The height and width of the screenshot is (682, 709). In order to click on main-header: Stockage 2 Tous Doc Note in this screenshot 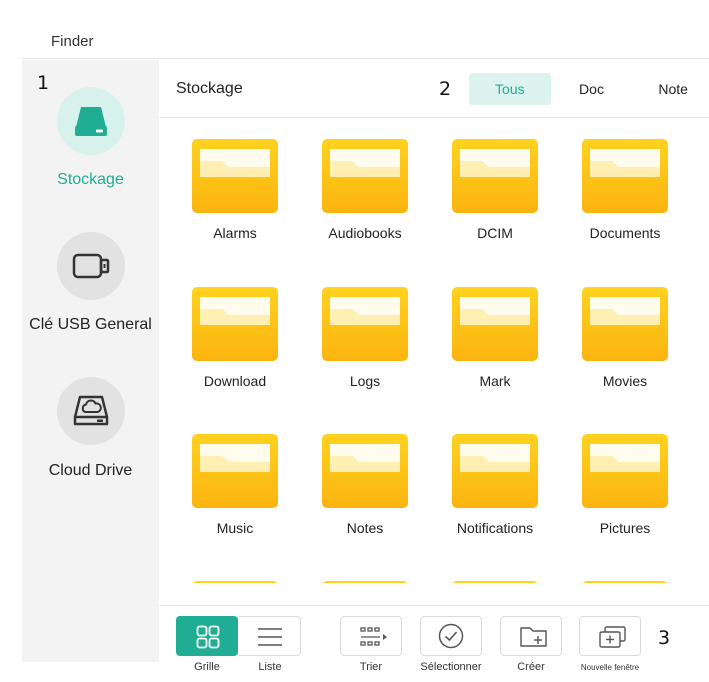, I will do `click(434, 89)`.